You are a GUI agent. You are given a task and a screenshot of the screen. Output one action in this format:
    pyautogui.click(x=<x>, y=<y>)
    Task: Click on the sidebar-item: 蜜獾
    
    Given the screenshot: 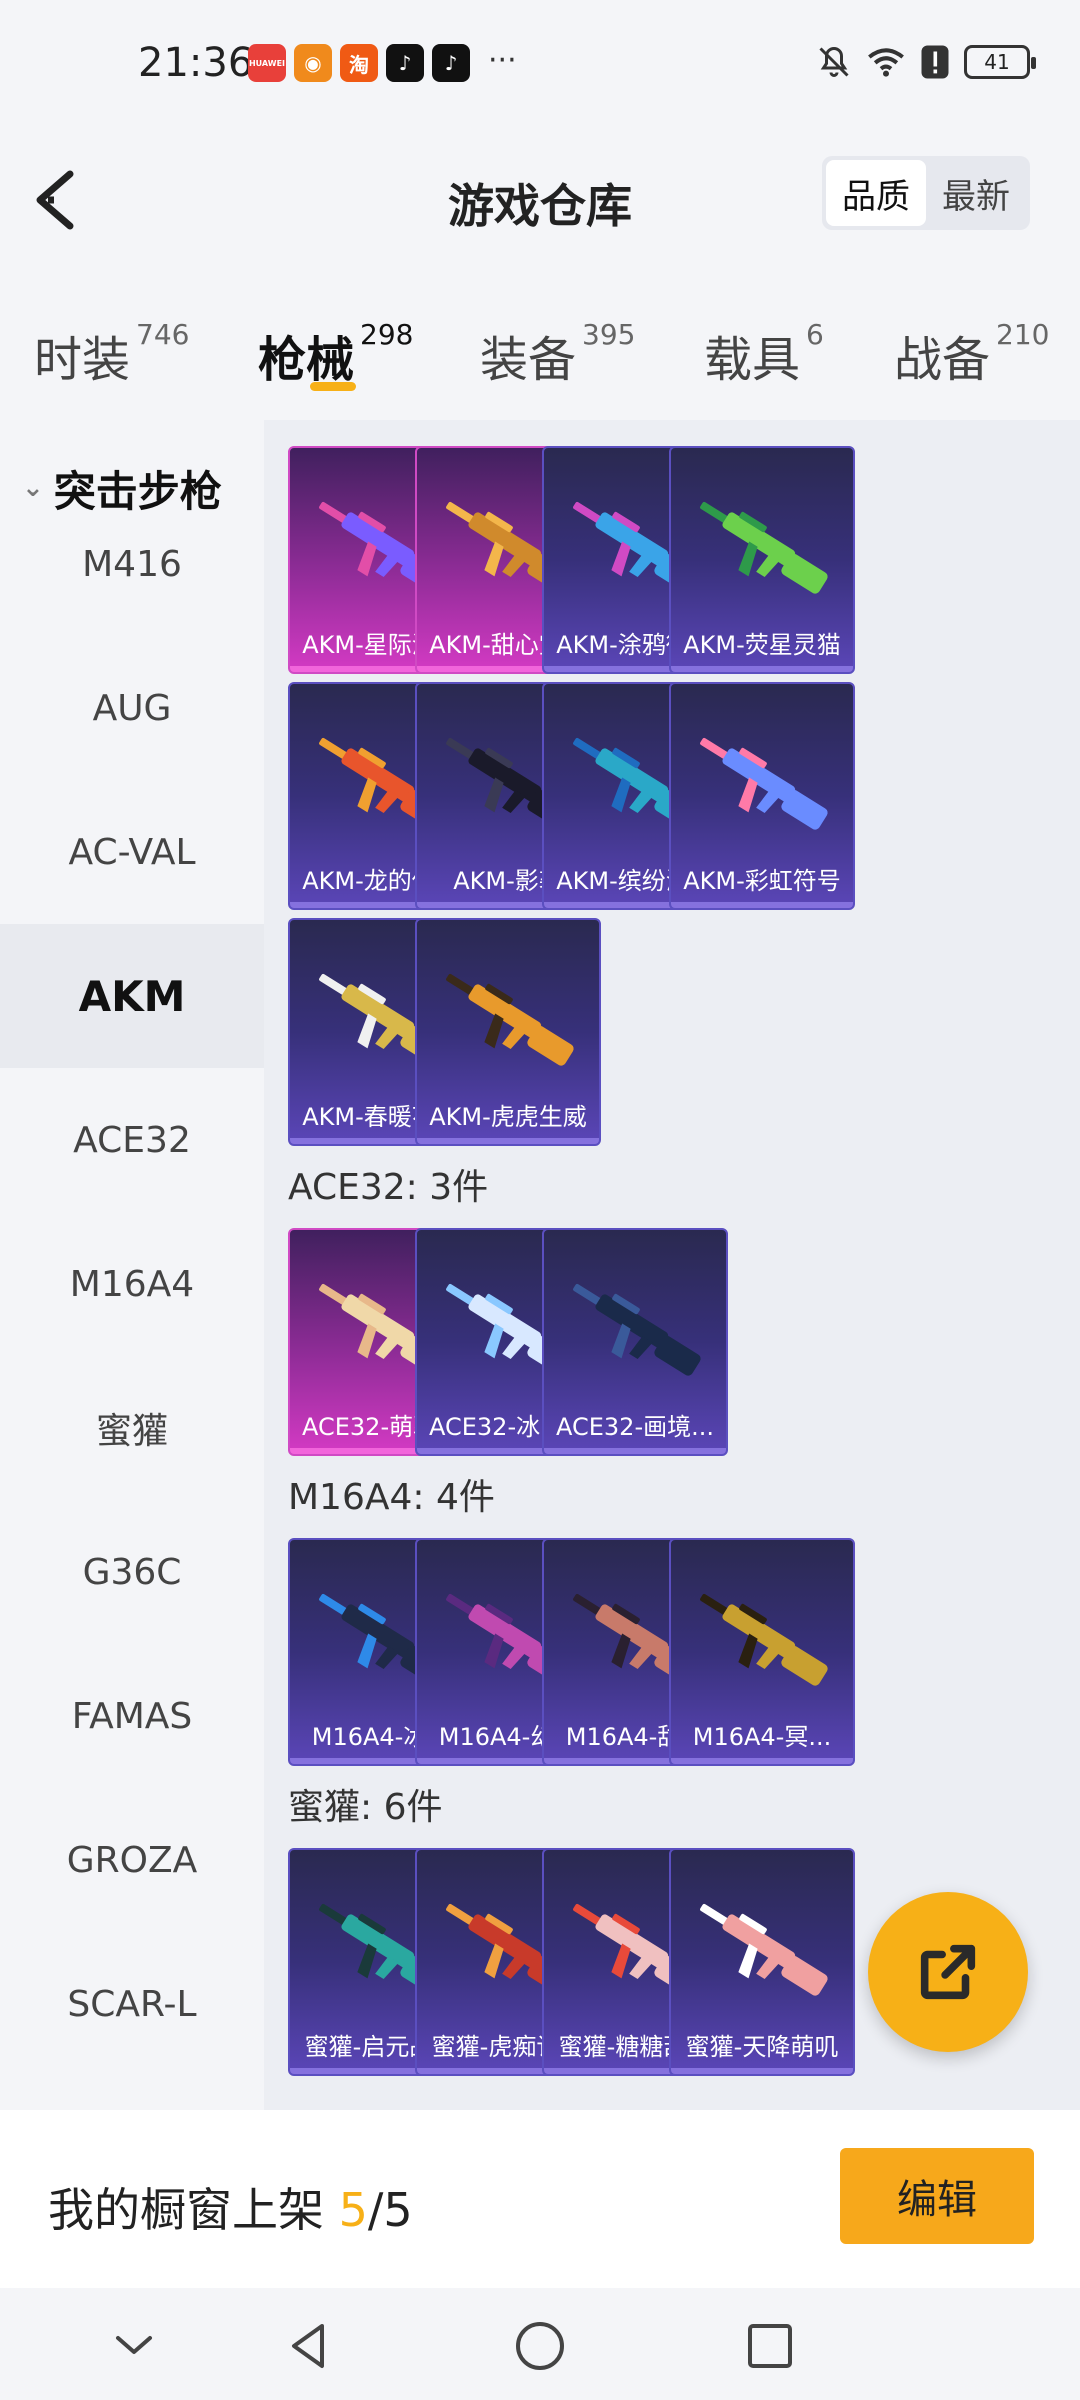 What is the action you would take?
    pyautogui.click(x=132, y=1428)
    